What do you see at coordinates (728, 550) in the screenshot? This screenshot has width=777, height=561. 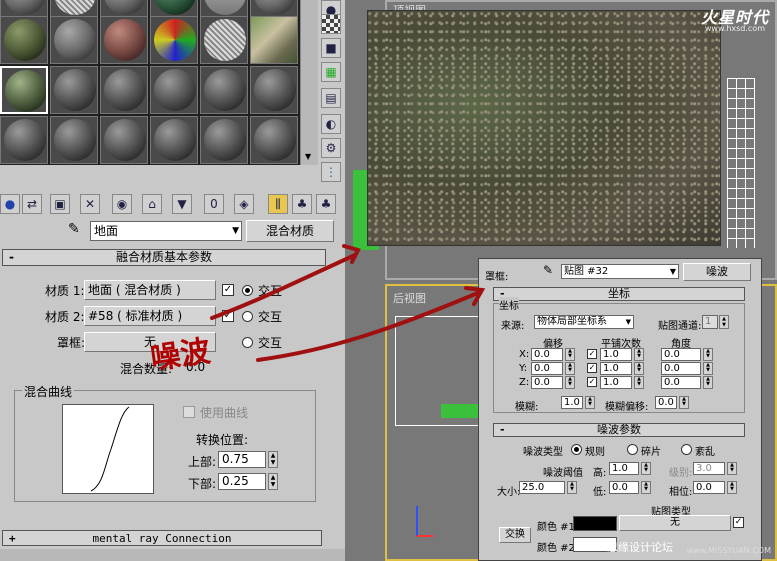 I see `watermark-url: www.MISSYUAN.COM` at bounding box center [728, 550].